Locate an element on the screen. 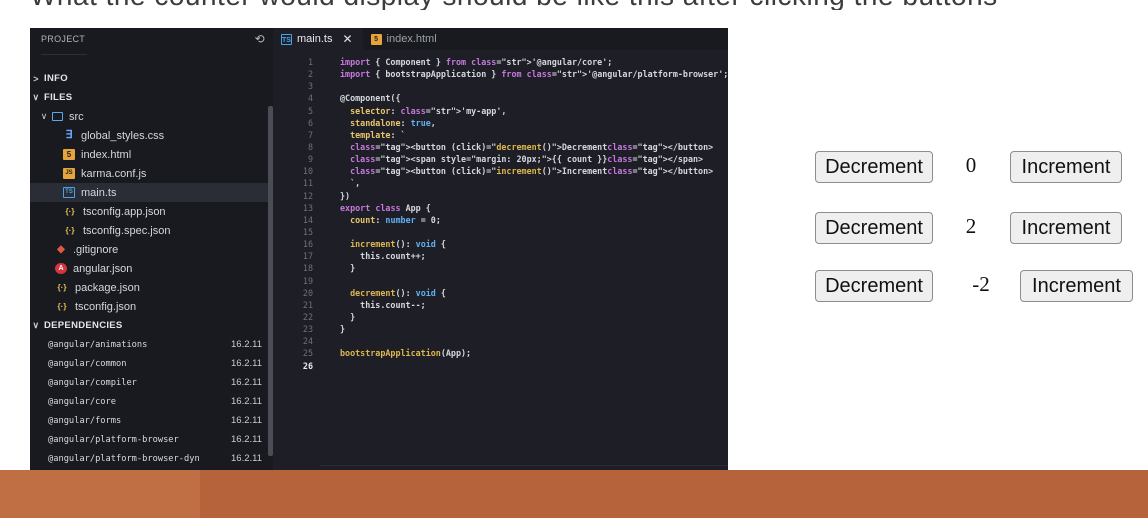  section-files: ∨ FILES is located at coordinates (149, 97).